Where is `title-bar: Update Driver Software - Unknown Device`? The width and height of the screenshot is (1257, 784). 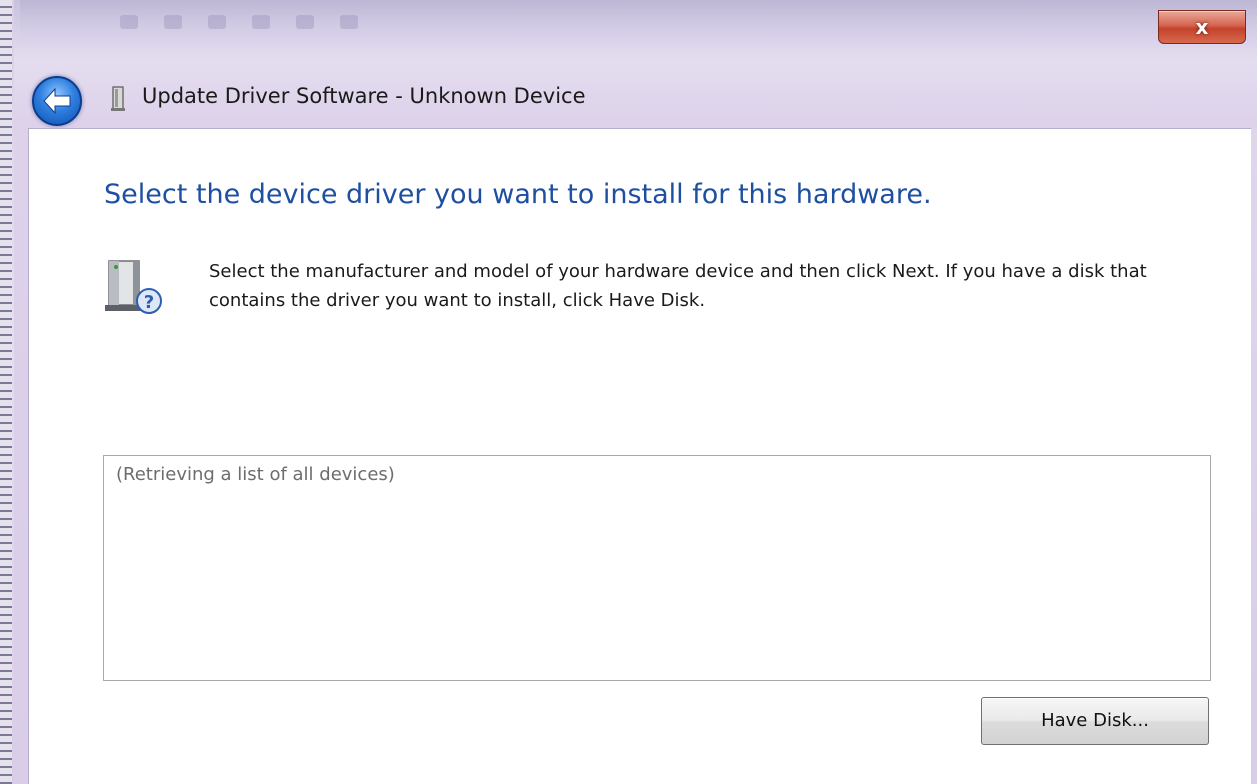
title-bar: Update Driver Software - Unknown Device is located at coordinates (642, 95).